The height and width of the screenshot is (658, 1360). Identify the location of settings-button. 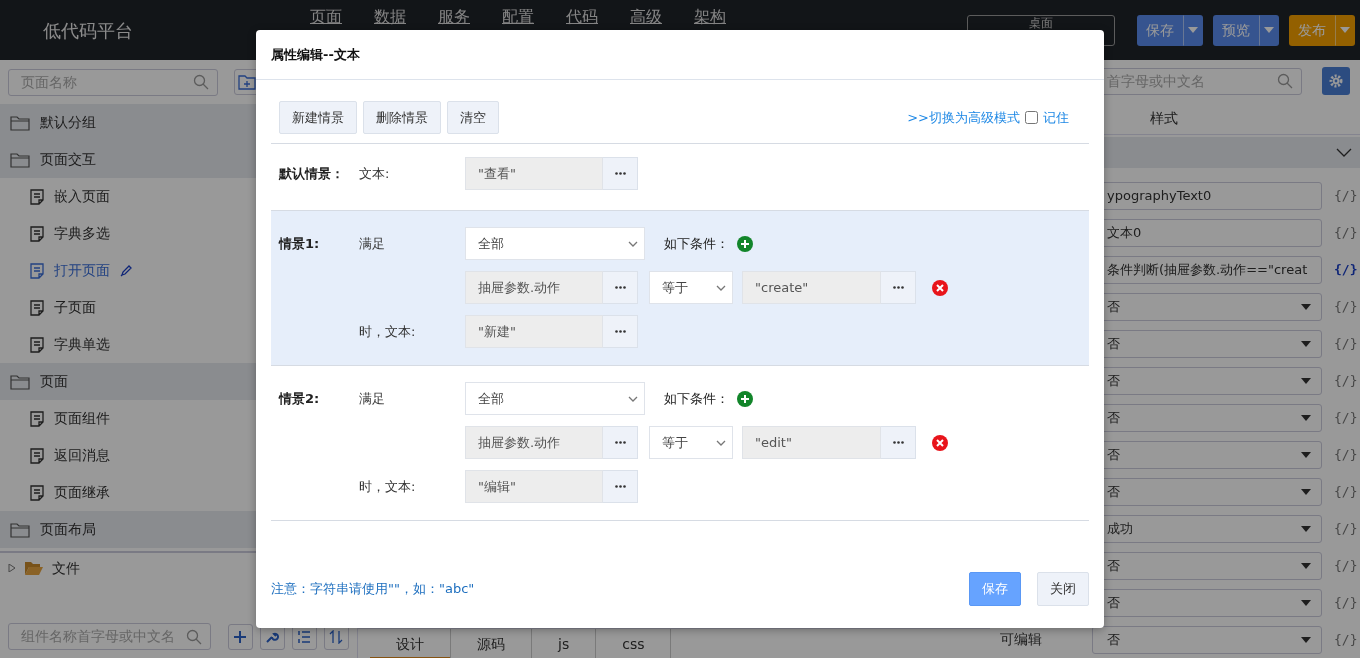
(1336, 81).